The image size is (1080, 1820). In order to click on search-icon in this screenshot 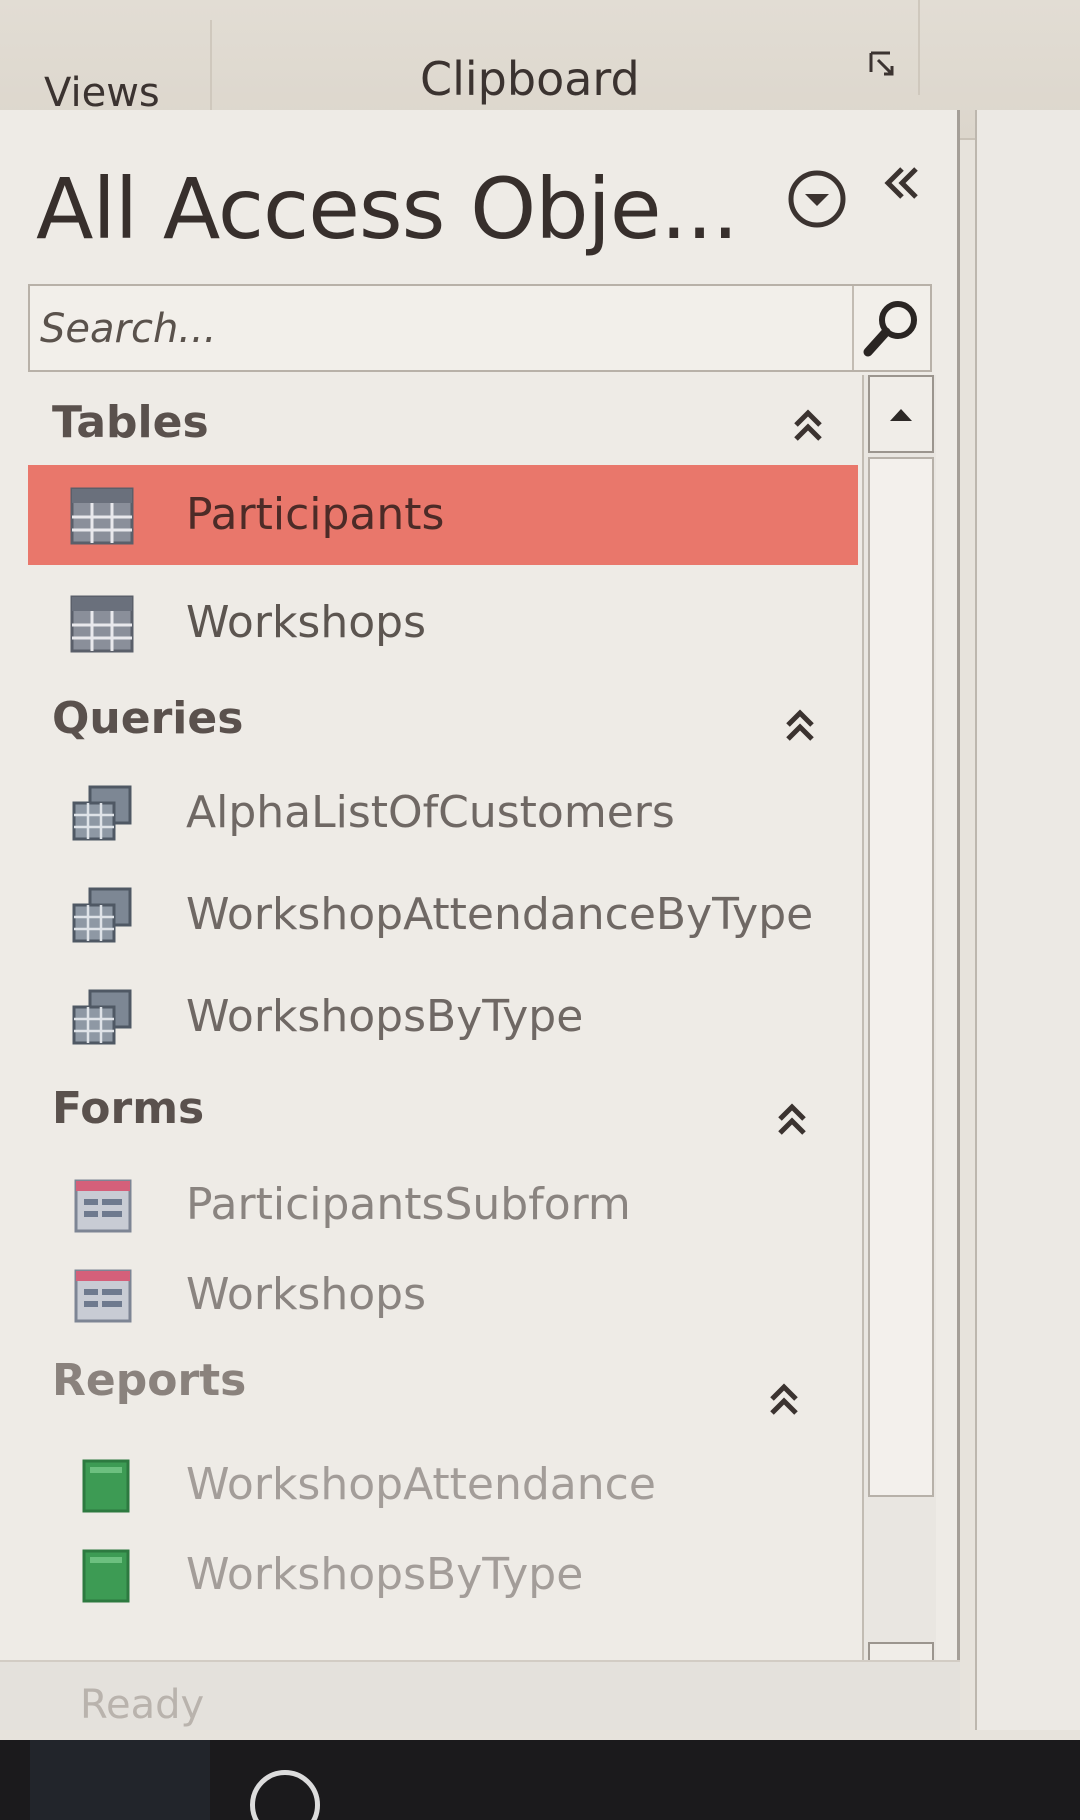, I will do `click(891, 328)`.